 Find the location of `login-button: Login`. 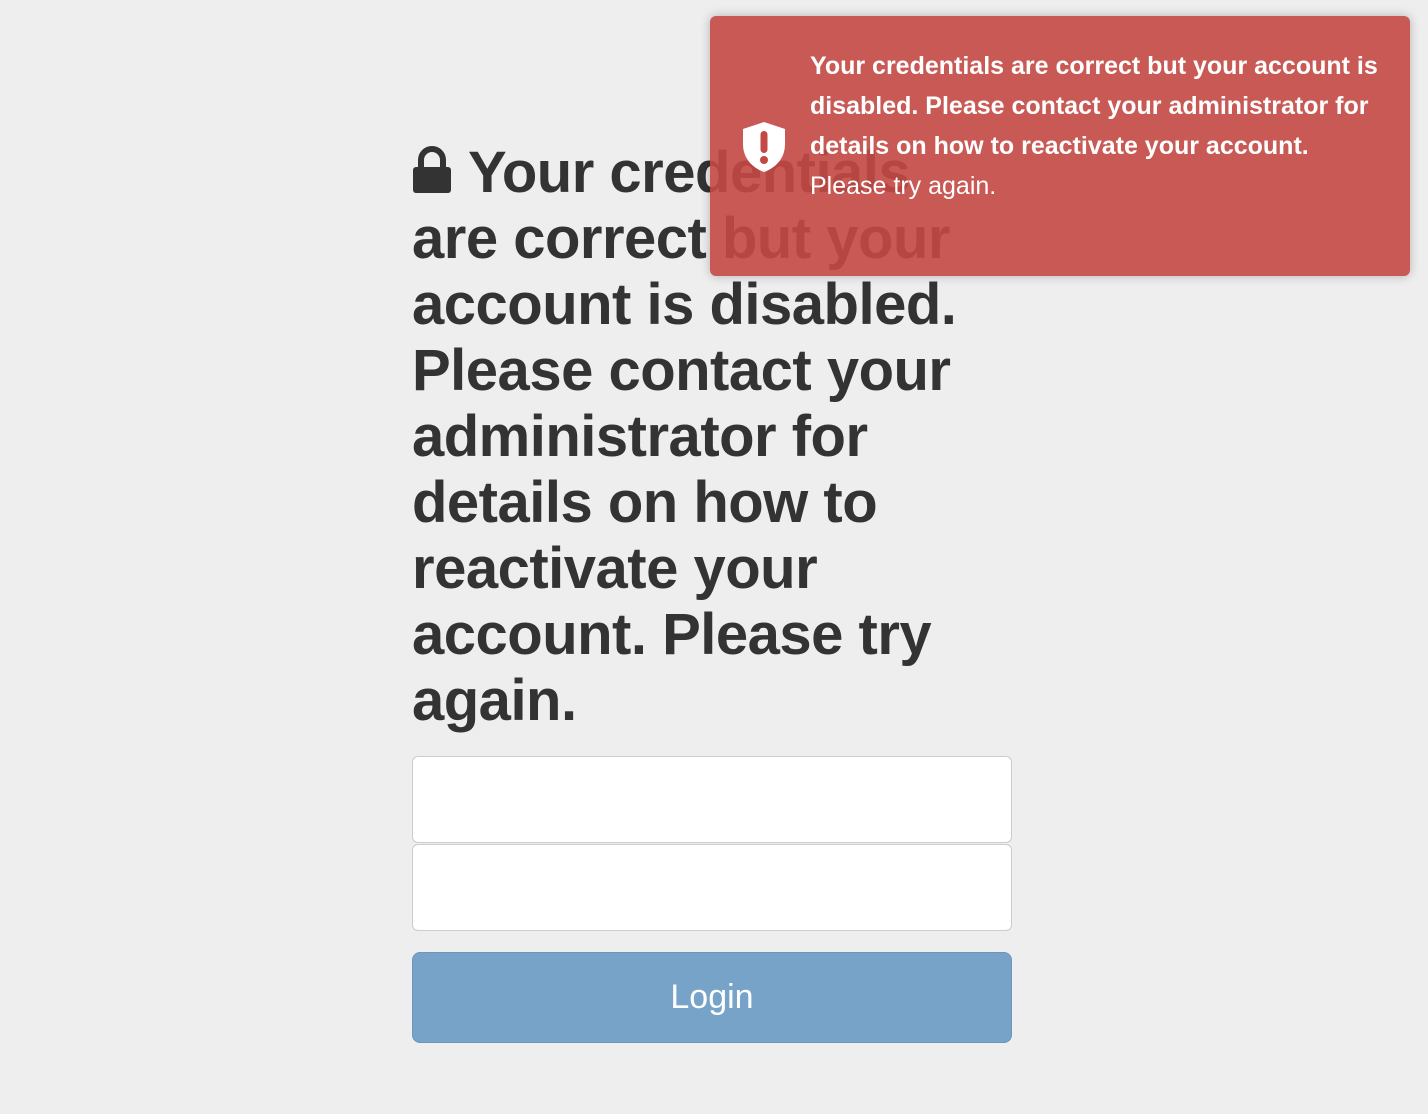

login-button: Login is located at coordinates (712, 997).